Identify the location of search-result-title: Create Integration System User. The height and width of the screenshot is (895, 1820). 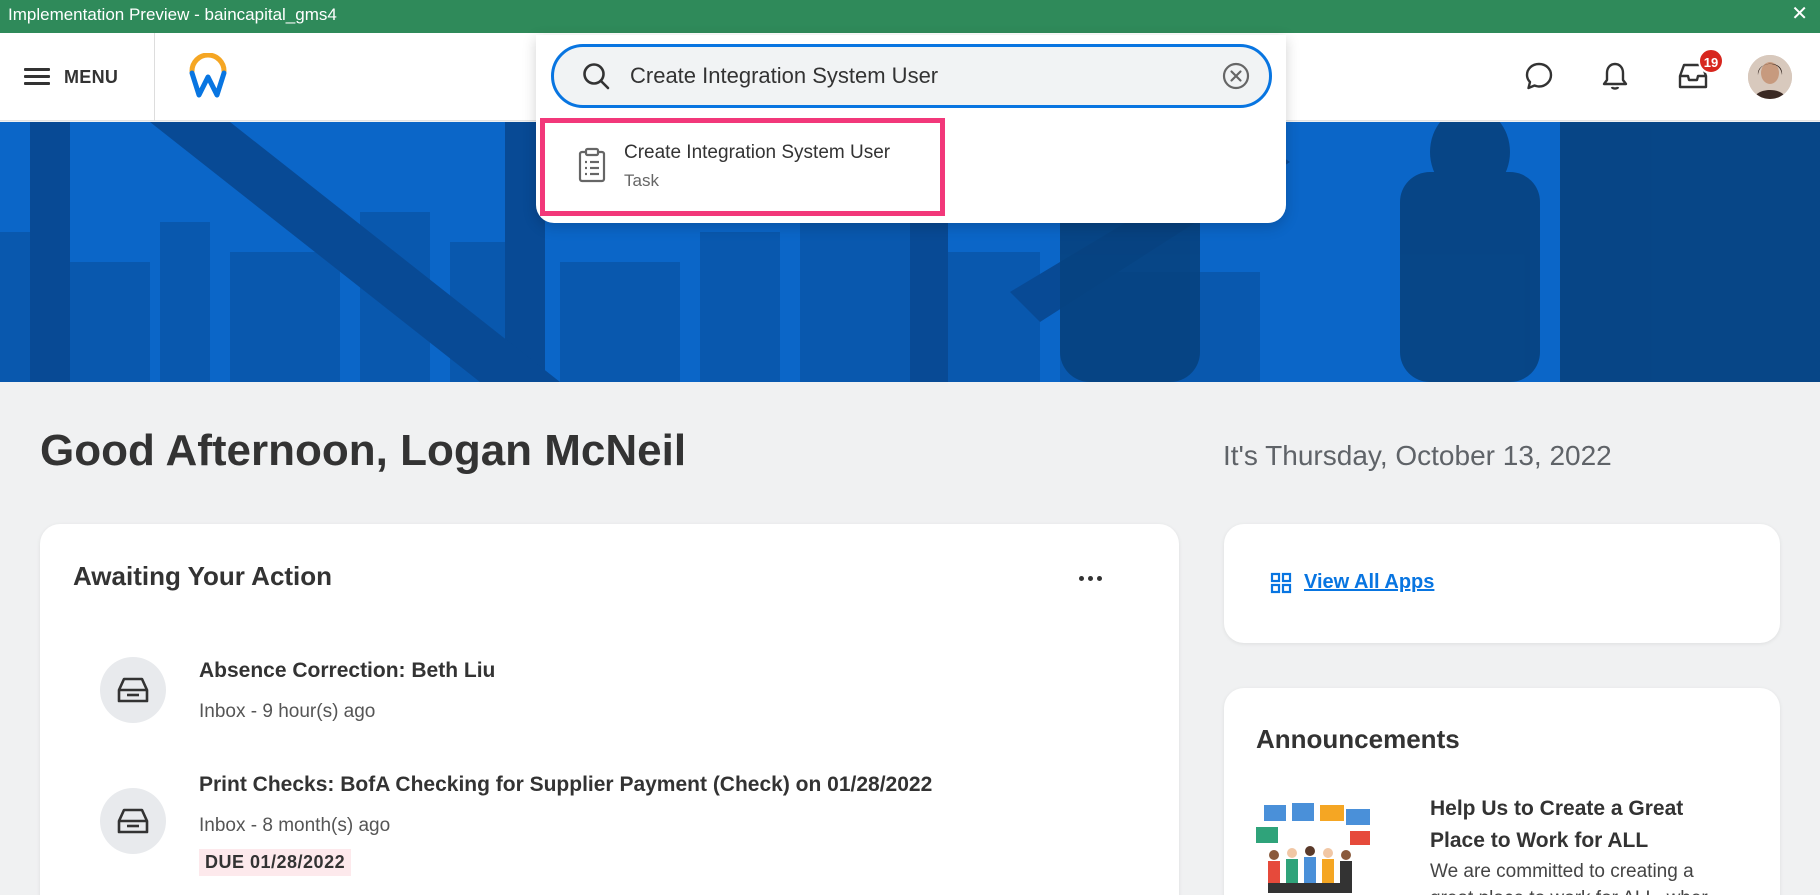
(757, 152).